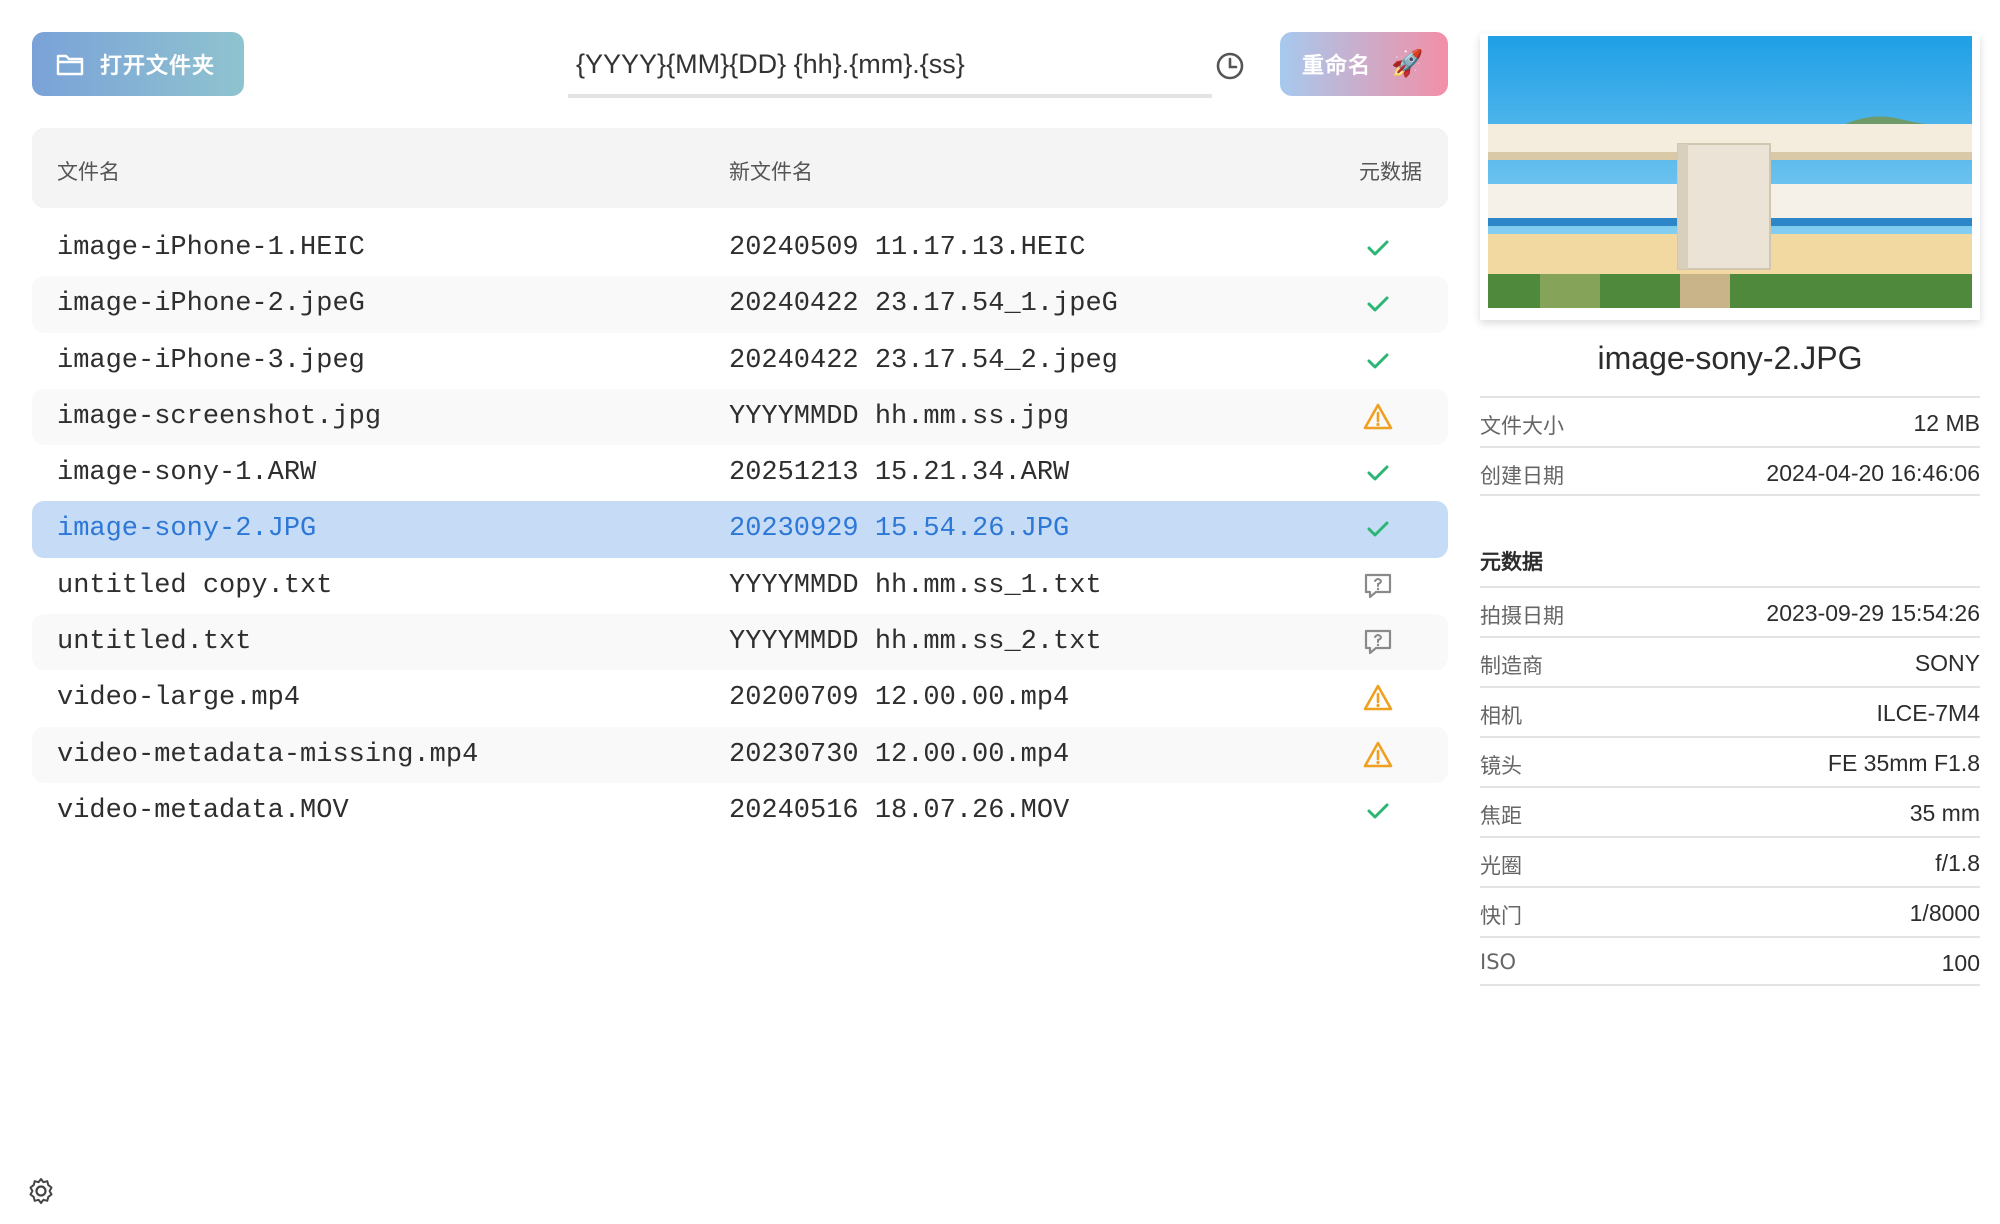 Image resolution: width=2000 pixels, height=1224 pixels. Describe the element at coordinates (1337, 66) in the screenshot. I see `rename-label: 重命名` at that location.